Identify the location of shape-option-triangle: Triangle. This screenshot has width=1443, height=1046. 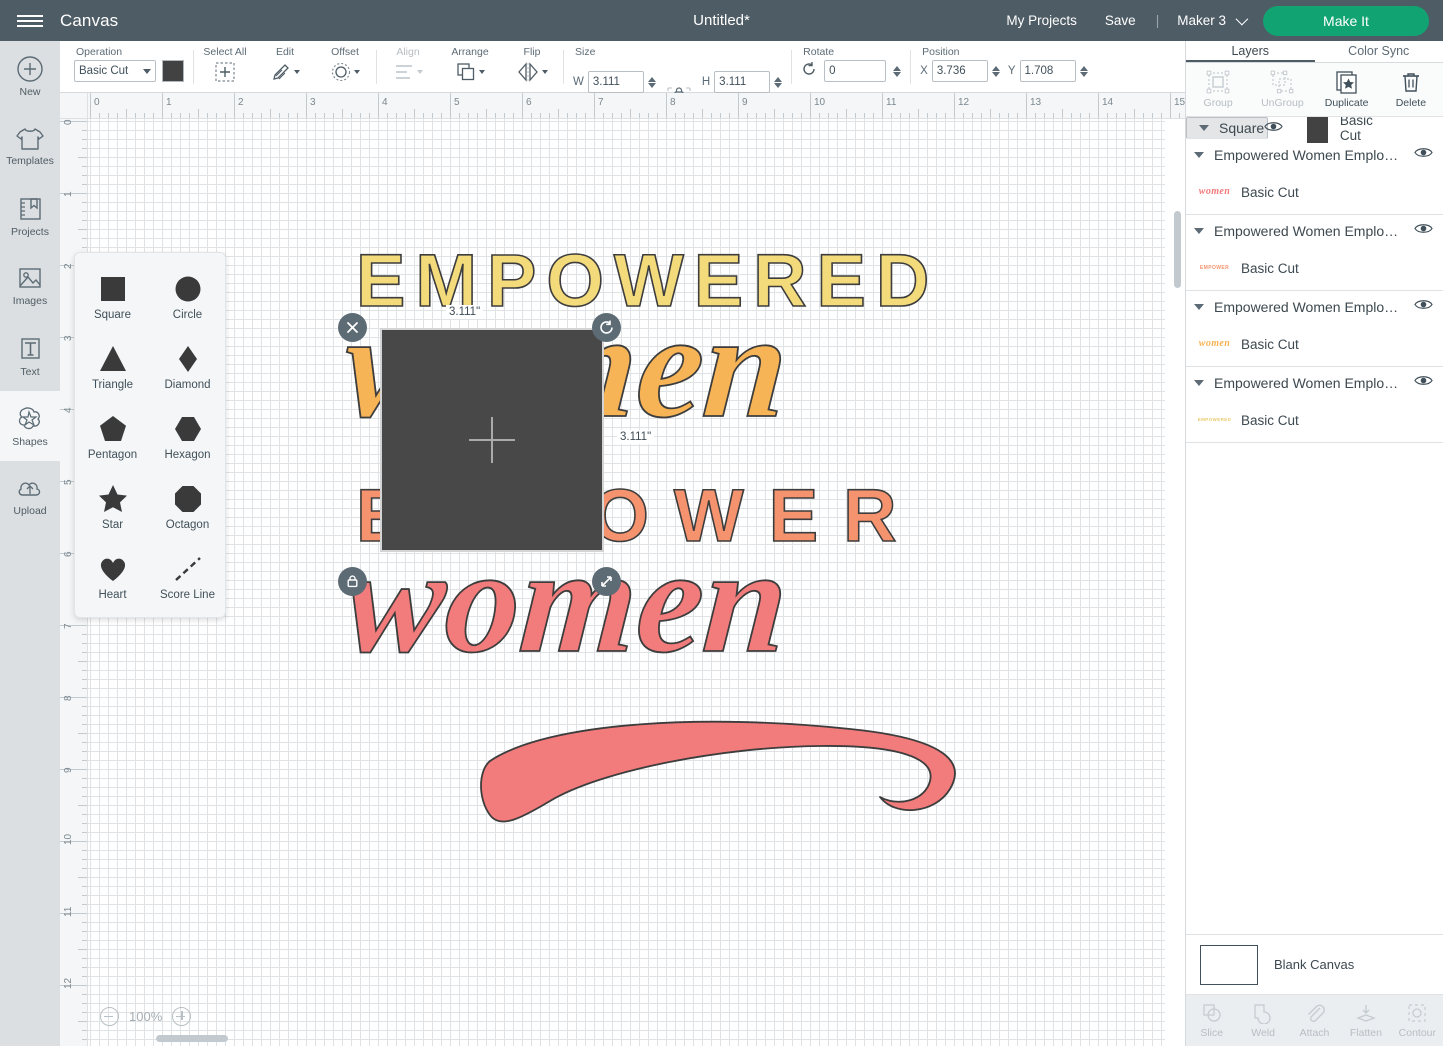
(112, 374).